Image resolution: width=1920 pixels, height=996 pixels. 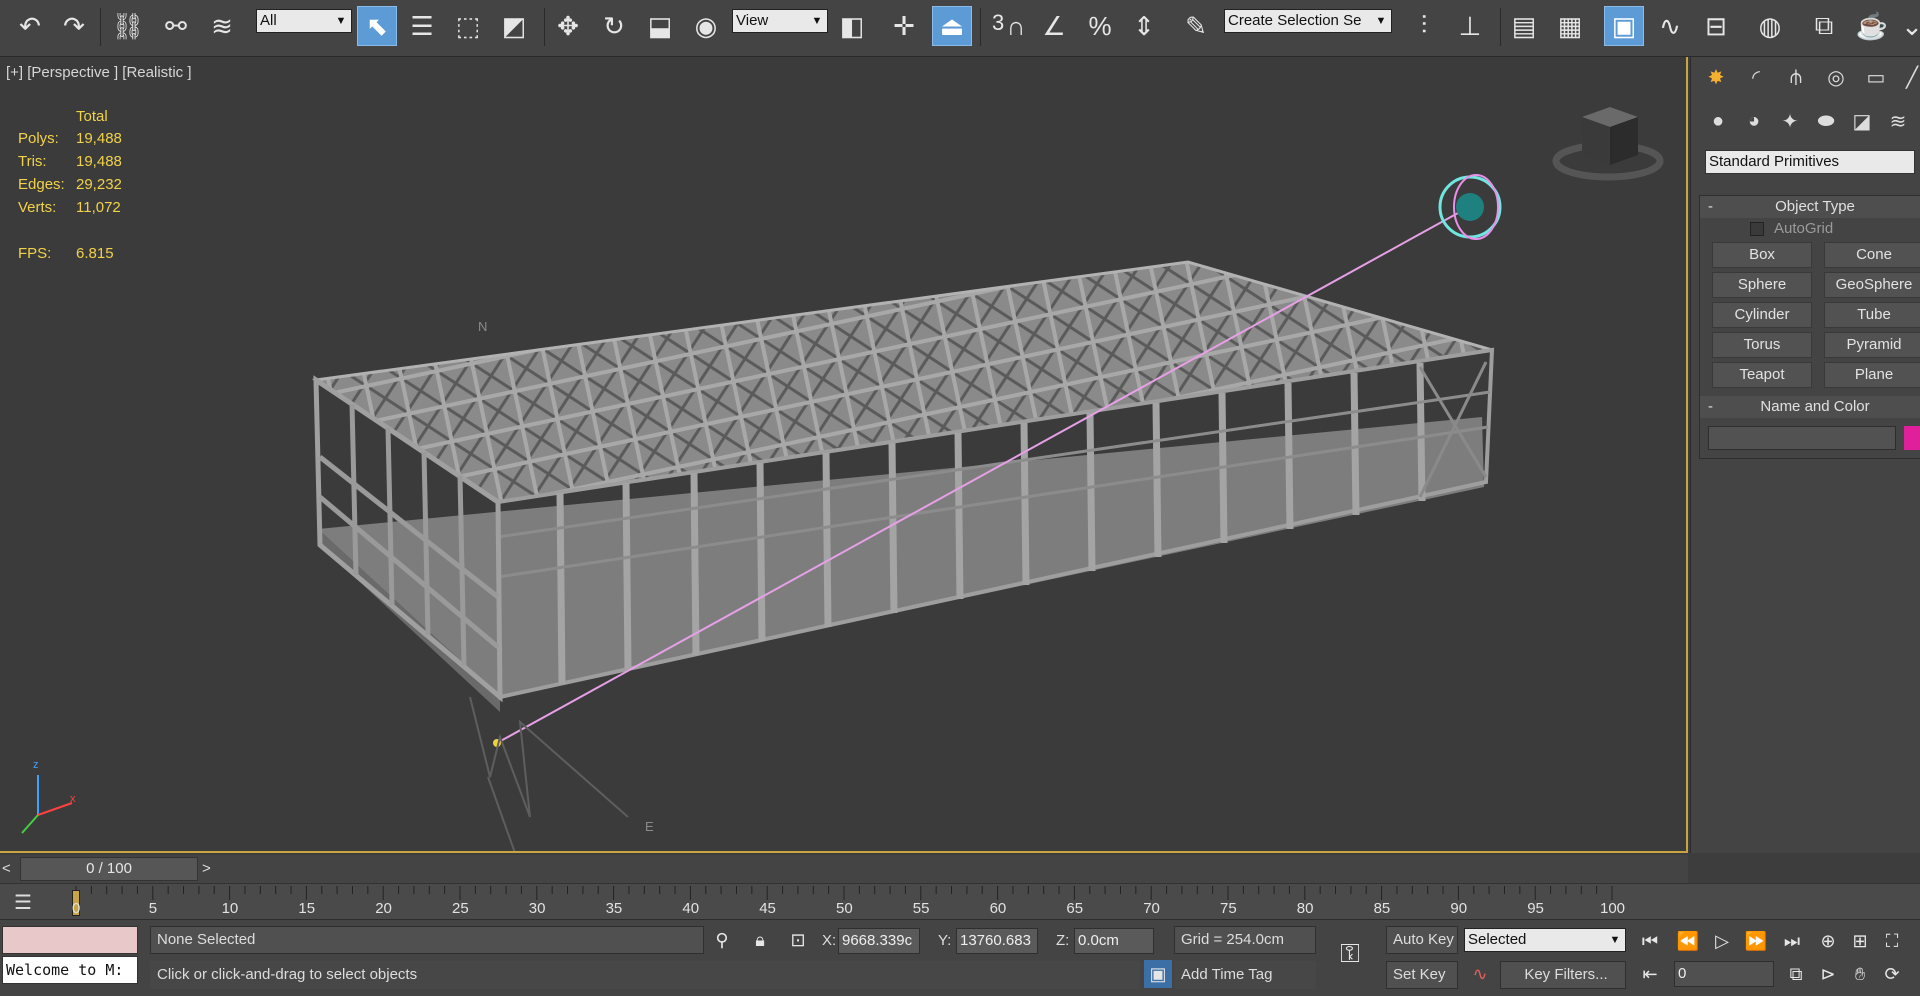 What do you see at coordinates (1650, 974) in the screenshot?
I see `key-mode-toggle-icon: ⇤` at bounding box center [1650, 974].